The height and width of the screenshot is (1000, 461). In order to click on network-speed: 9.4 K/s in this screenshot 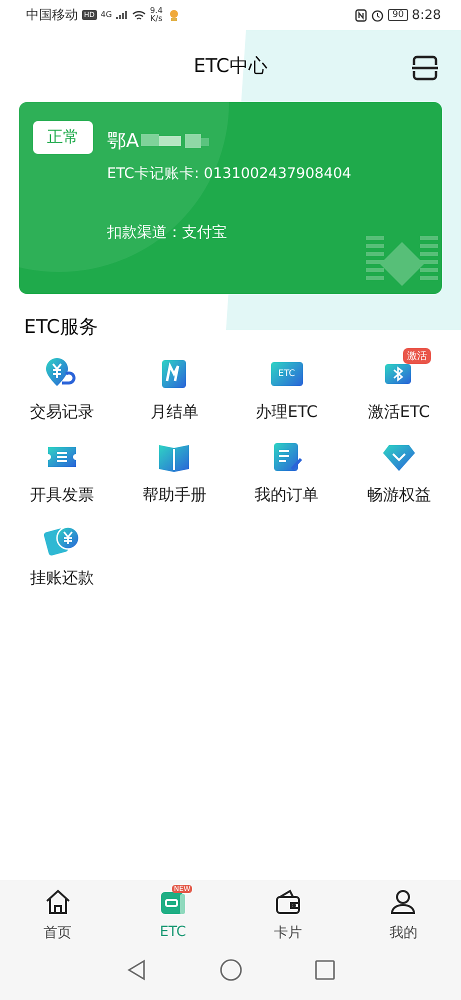, I will do `click(156, 15)`.